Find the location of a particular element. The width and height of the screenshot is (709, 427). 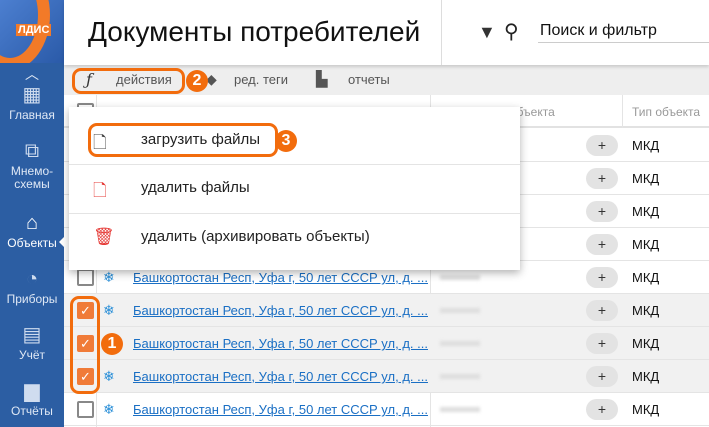

calculator-icon: ▤ is located at coordinates (32, 335).